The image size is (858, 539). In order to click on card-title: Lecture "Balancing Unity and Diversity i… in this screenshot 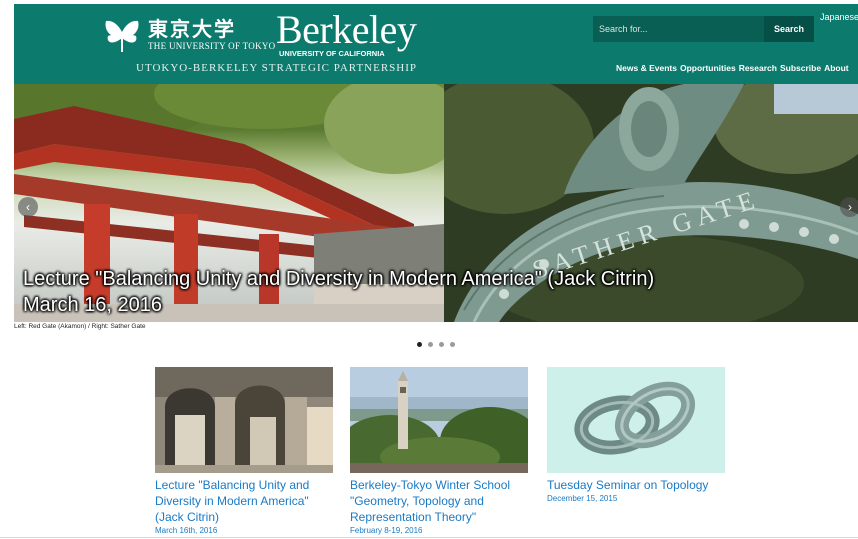, I will do `click(244, 501)`.